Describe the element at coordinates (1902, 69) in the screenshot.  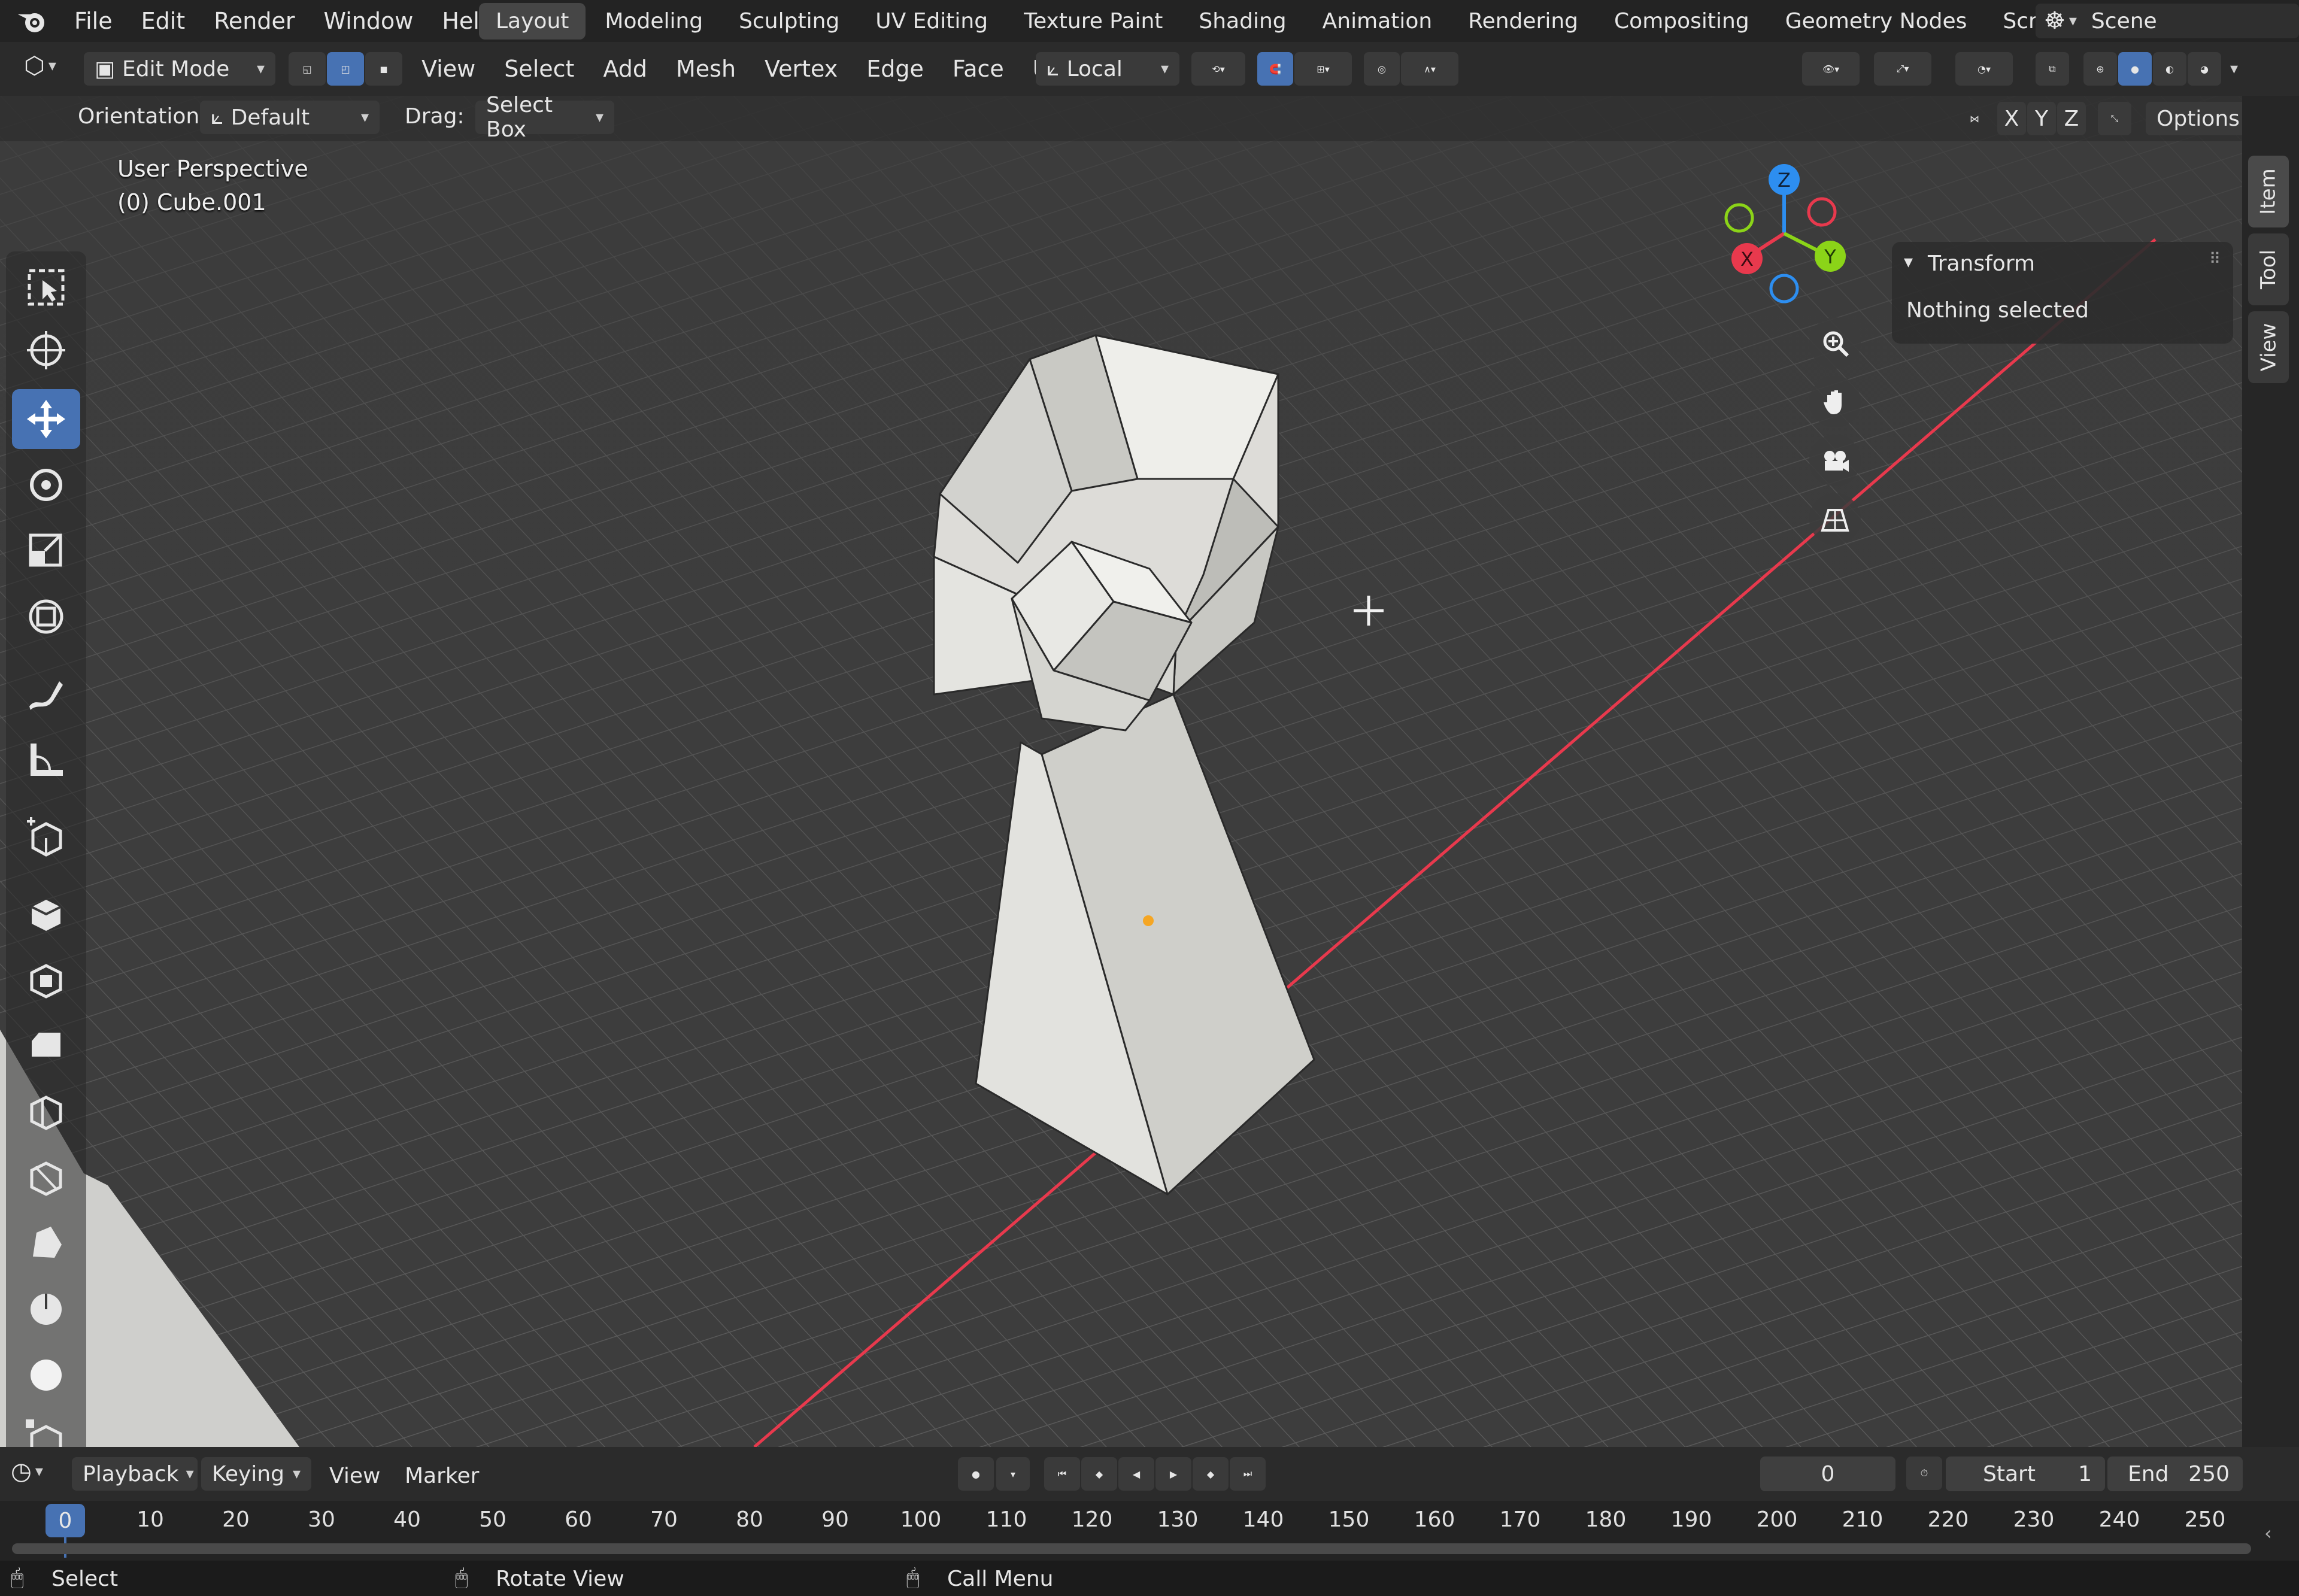
I see `gizmo-toggle-icon: ⤢▾` at that location.